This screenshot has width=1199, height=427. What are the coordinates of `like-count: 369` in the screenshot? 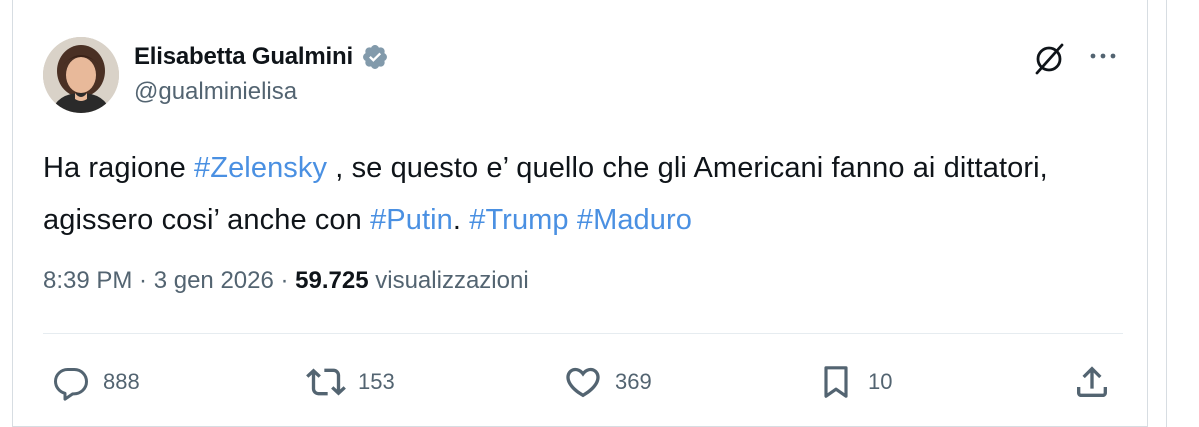 It's located at (633, 381).